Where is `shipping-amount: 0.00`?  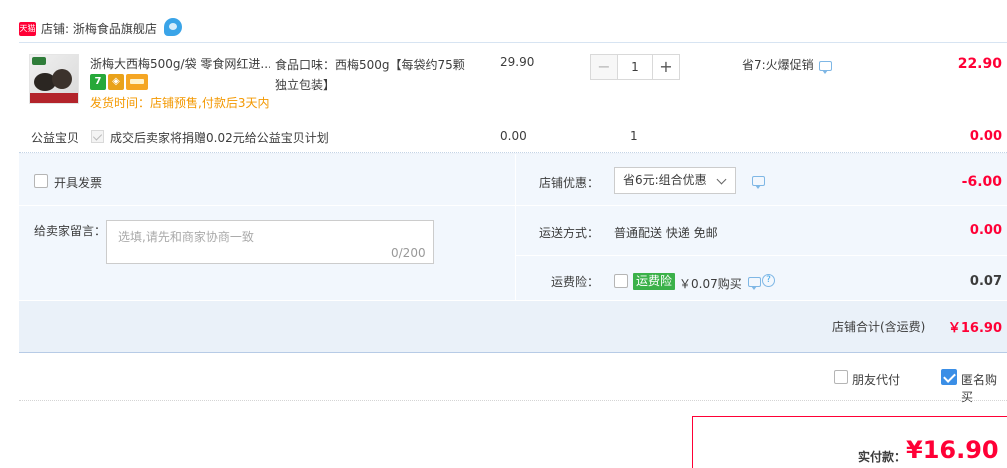 shipping-amount: 0.00 is located at coordinates (985, 230).